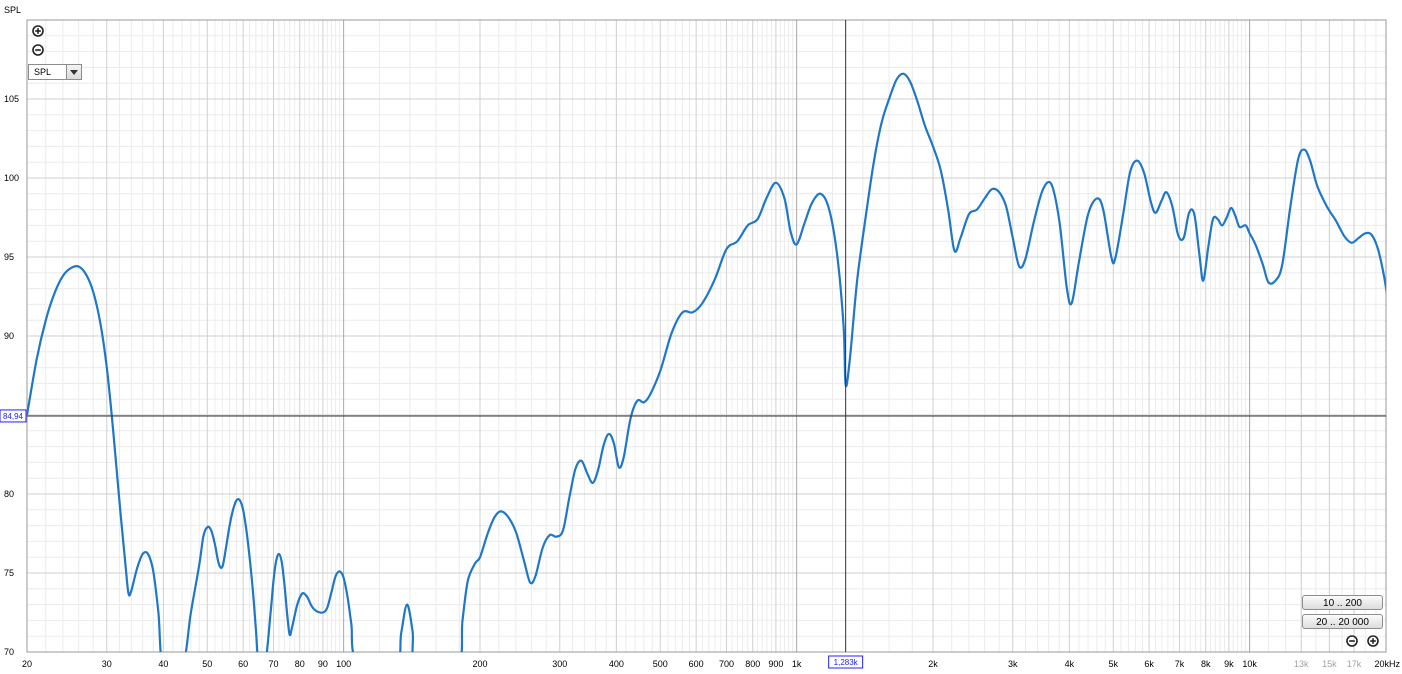 This screenshot has width=1402, height=674. I want to click on cursor-y-label: 84,94, so click(13, 416).